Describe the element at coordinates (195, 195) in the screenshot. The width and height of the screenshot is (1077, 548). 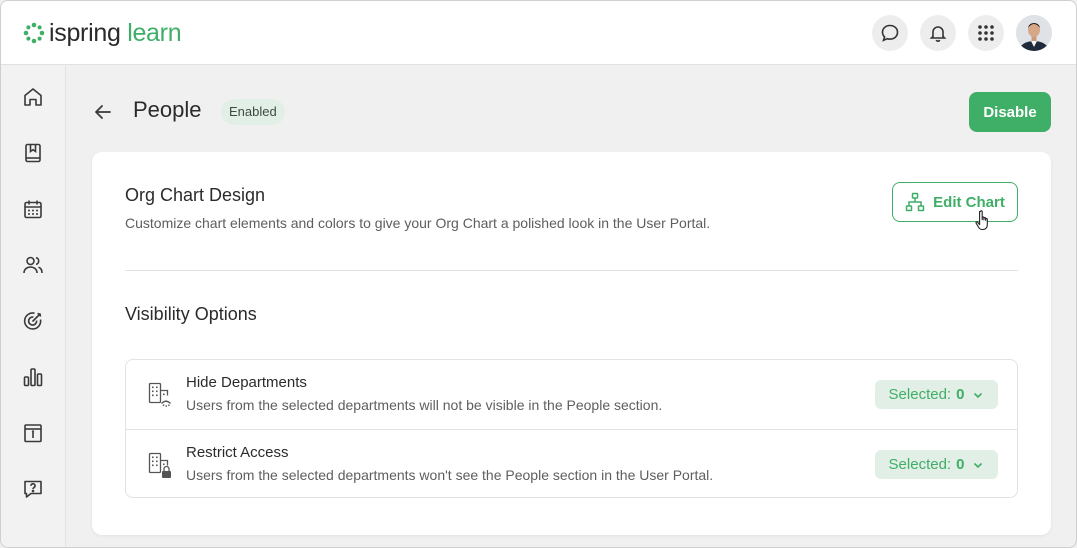
I see `org-chart-title: Org Chart Design` at that location.